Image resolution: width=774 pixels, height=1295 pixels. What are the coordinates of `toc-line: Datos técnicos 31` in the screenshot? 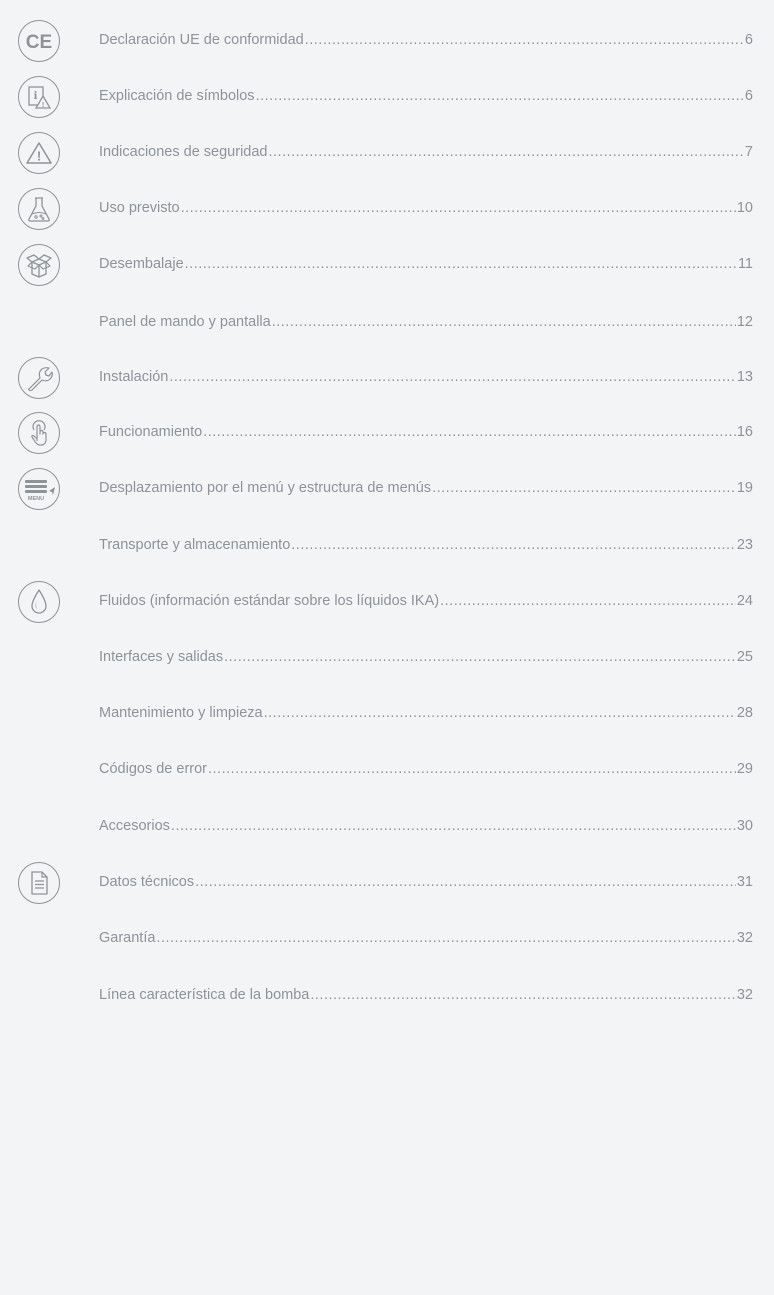 It's located at (426, 882).